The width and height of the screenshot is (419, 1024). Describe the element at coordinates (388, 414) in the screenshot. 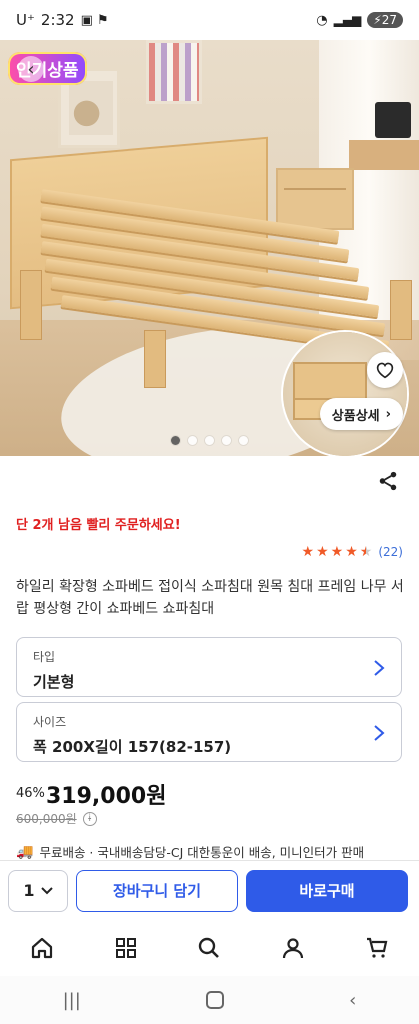

I see `chevron-right-icon: ›` at that location.